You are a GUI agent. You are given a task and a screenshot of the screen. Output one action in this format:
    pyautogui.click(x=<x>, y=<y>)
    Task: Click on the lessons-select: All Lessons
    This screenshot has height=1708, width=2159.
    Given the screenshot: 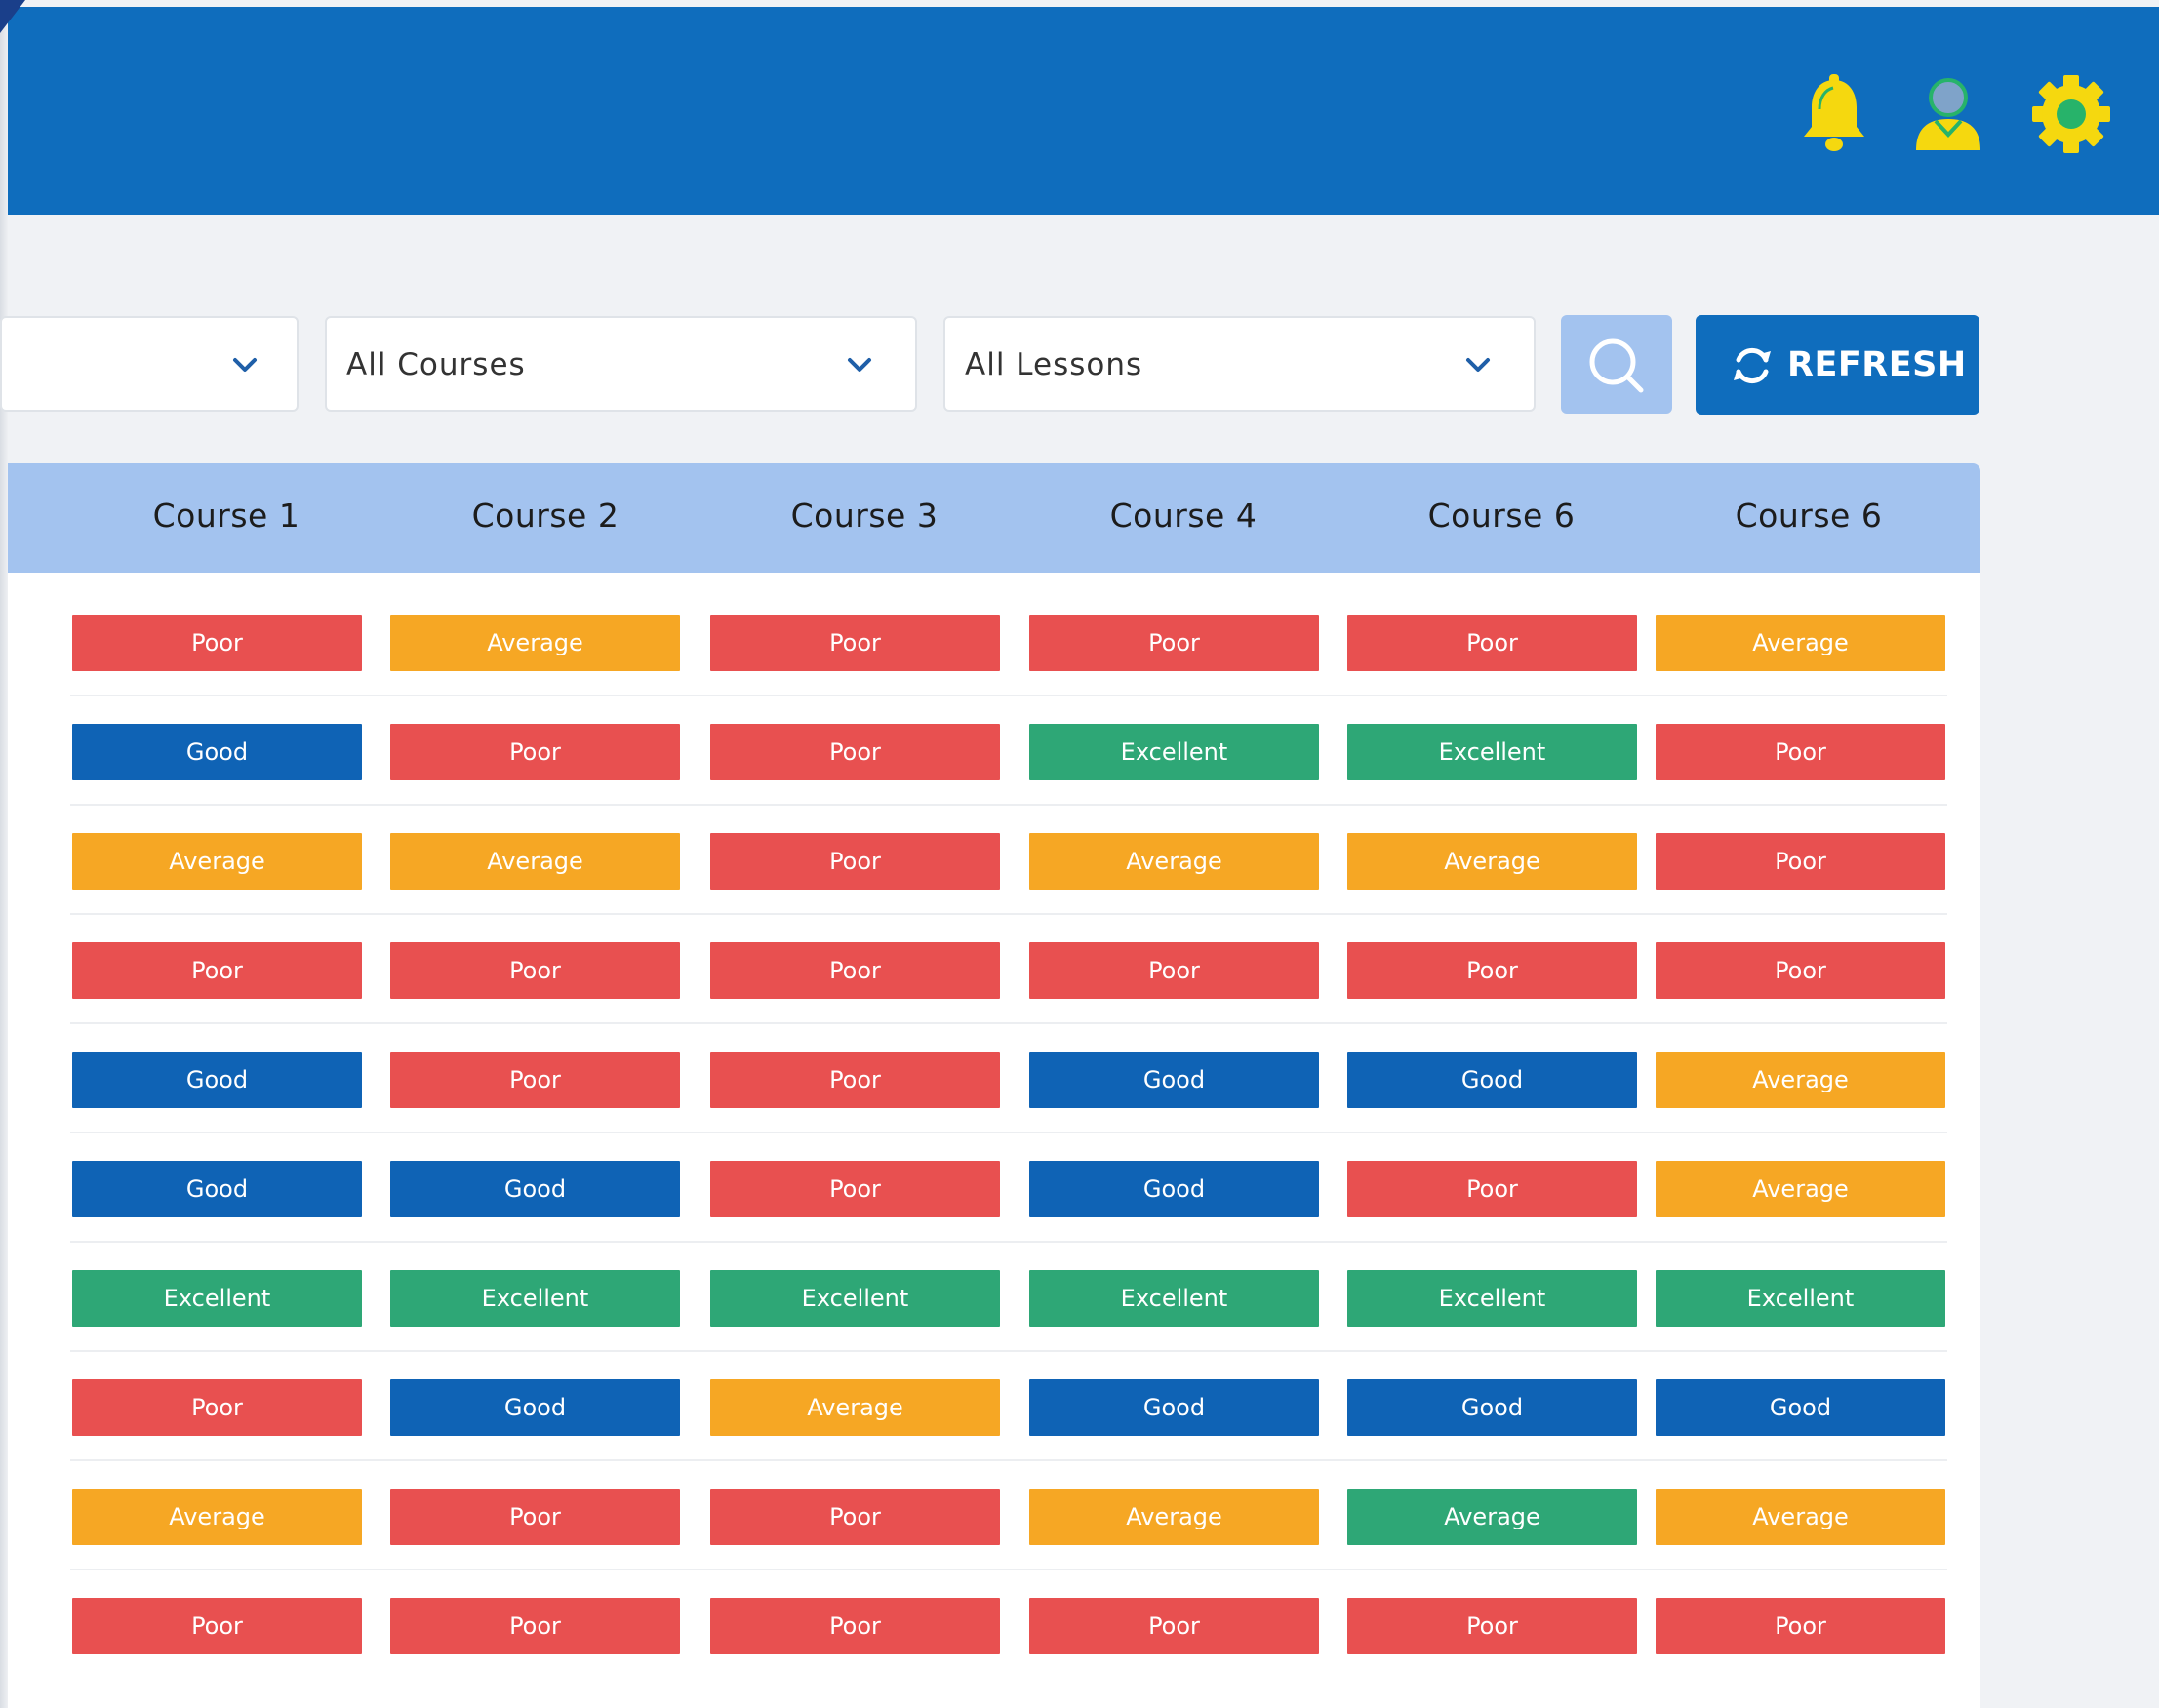 What is the action you would take?
    pyautogui.click(x=1239, y=364)
    